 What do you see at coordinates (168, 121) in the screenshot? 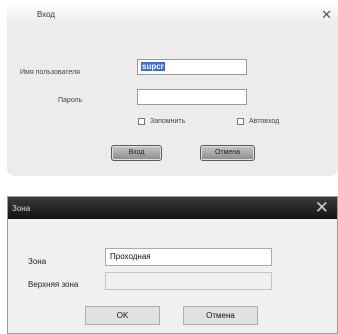
I see `remember-label: Запомнить` at bounding box center [168, 121].